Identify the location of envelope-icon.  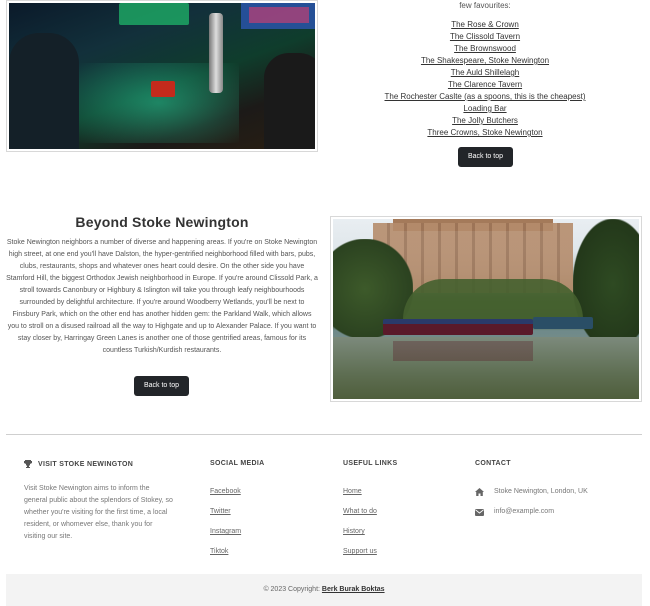
(479, 512).